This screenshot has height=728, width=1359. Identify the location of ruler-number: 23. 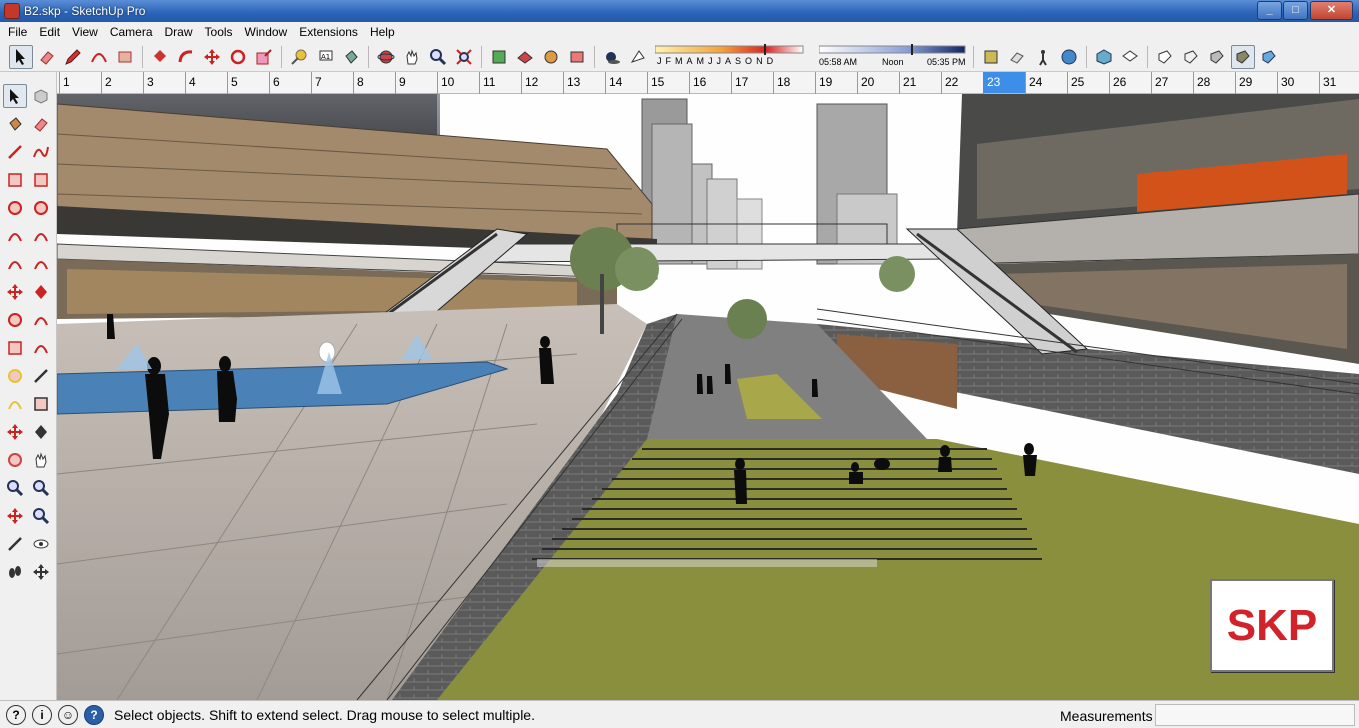
(993, 82).